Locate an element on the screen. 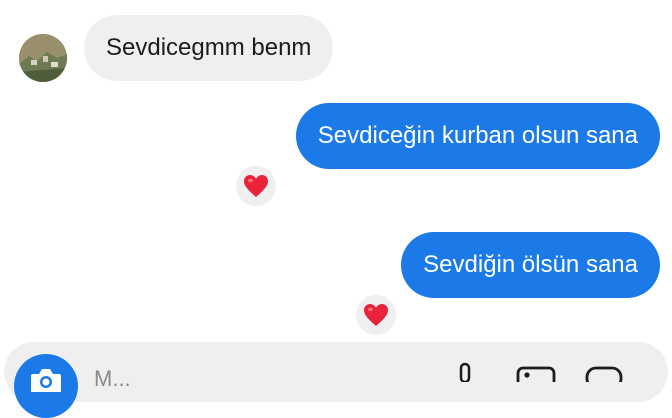 This screenshot has height=418, width=672. contact-avatar is located at coordinates (43, 58).